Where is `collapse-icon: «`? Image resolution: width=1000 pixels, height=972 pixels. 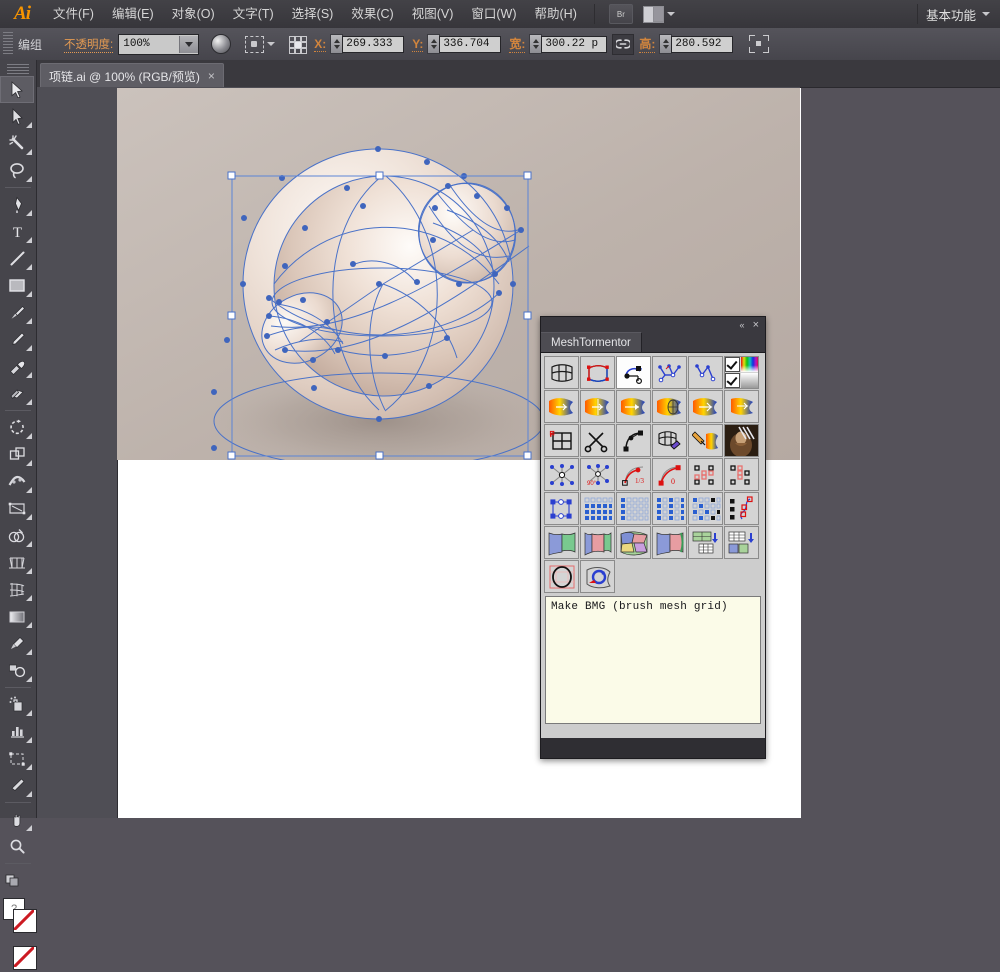
collapse-icon: « is located at coordinates (742, 325).